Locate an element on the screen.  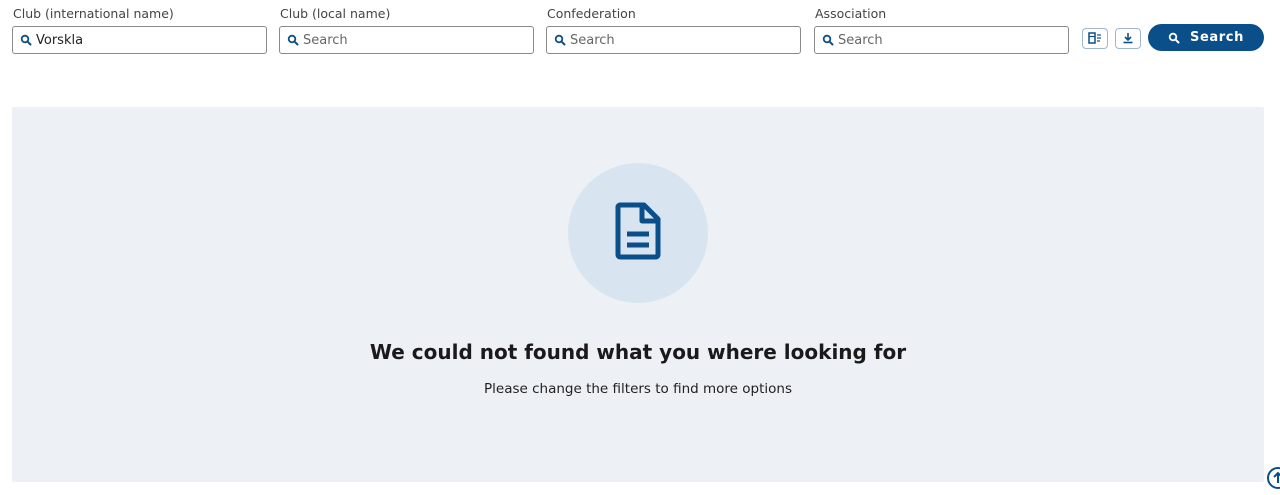
confederation-input-box is located at coordinates (673, 40).